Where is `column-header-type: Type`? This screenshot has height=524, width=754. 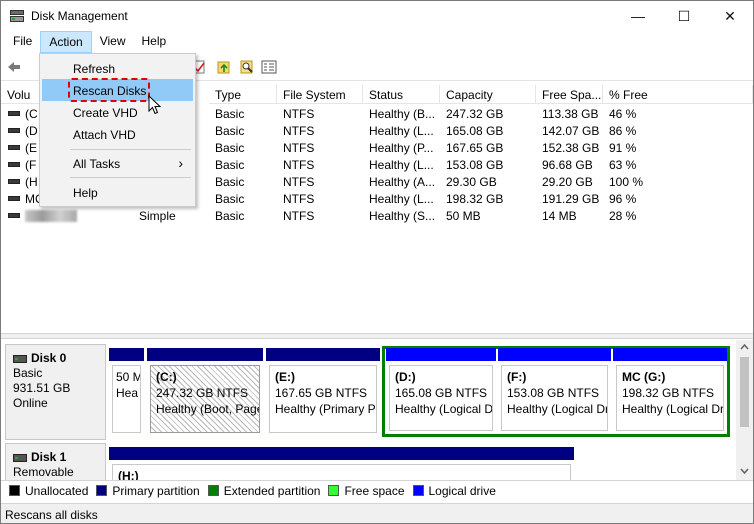 column-header-type: Type is located at coordinates (243, 94).